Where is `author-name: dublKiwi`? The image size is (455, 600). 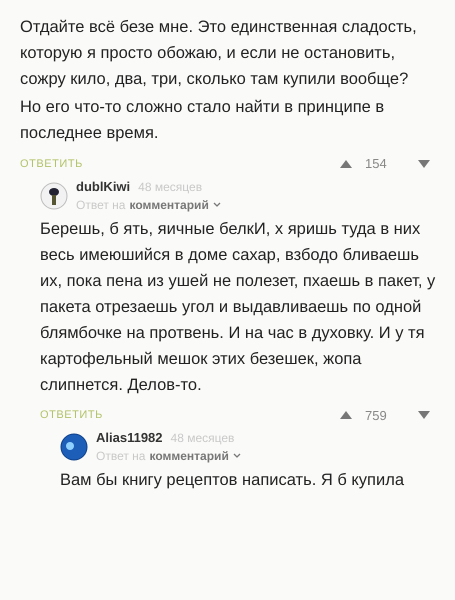 author-name: dublKiwi is located at coordinates (103, 187).